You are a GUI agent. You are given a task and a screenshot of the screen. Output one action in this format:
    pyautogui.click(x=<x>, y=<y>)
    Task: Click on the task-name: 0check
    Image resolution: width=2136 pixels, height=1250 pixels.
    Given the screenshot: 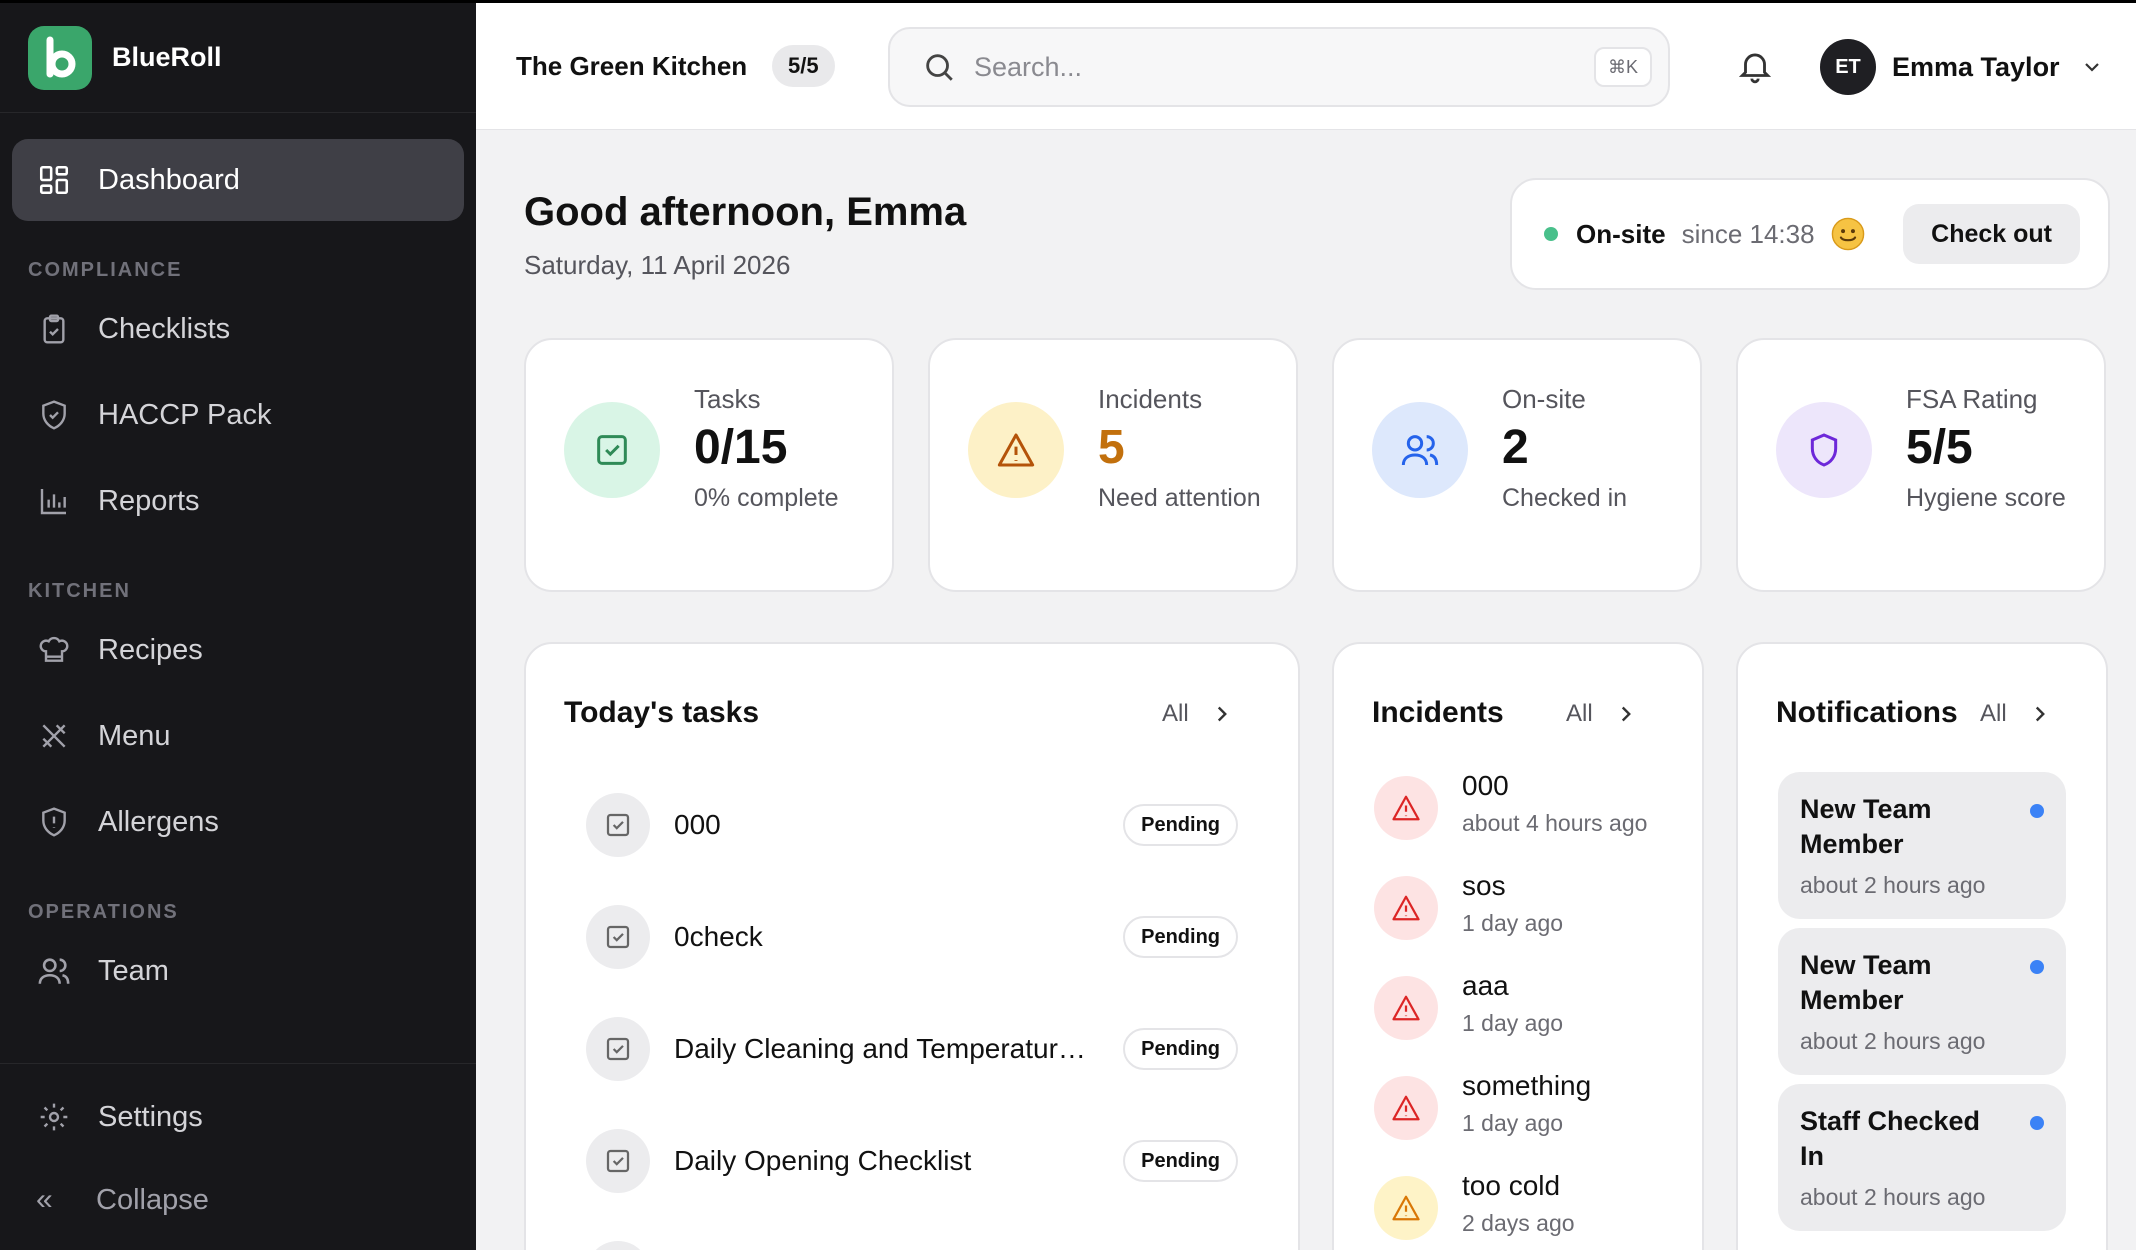 What is the action you would take?
    pyautogui.click(x=718, y=936)
    